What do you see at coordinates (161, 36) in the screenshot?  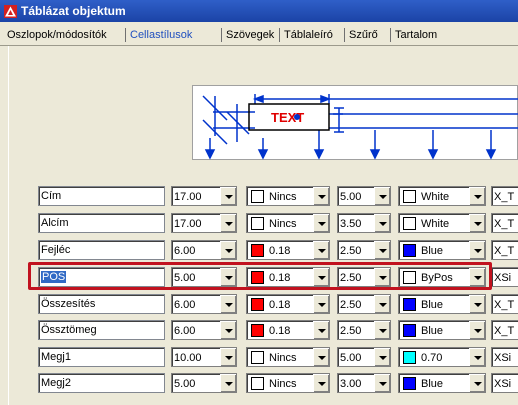 I see `tab-1: Cellastílusok` at bounding box center [161, 36].